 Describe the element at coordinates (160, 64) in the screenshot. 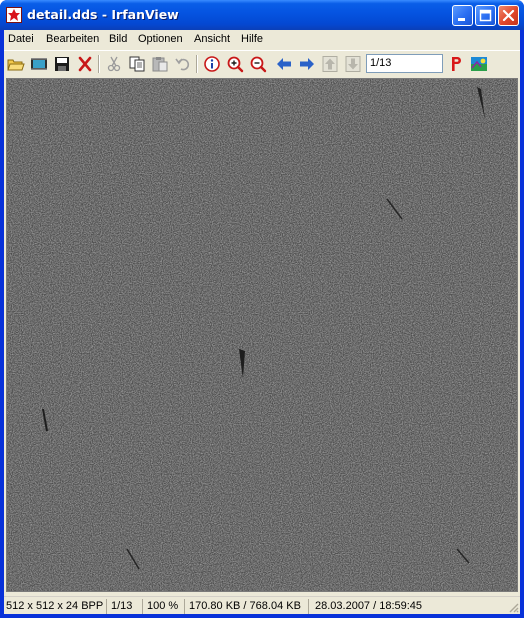

I see `paste-icon` at that location.